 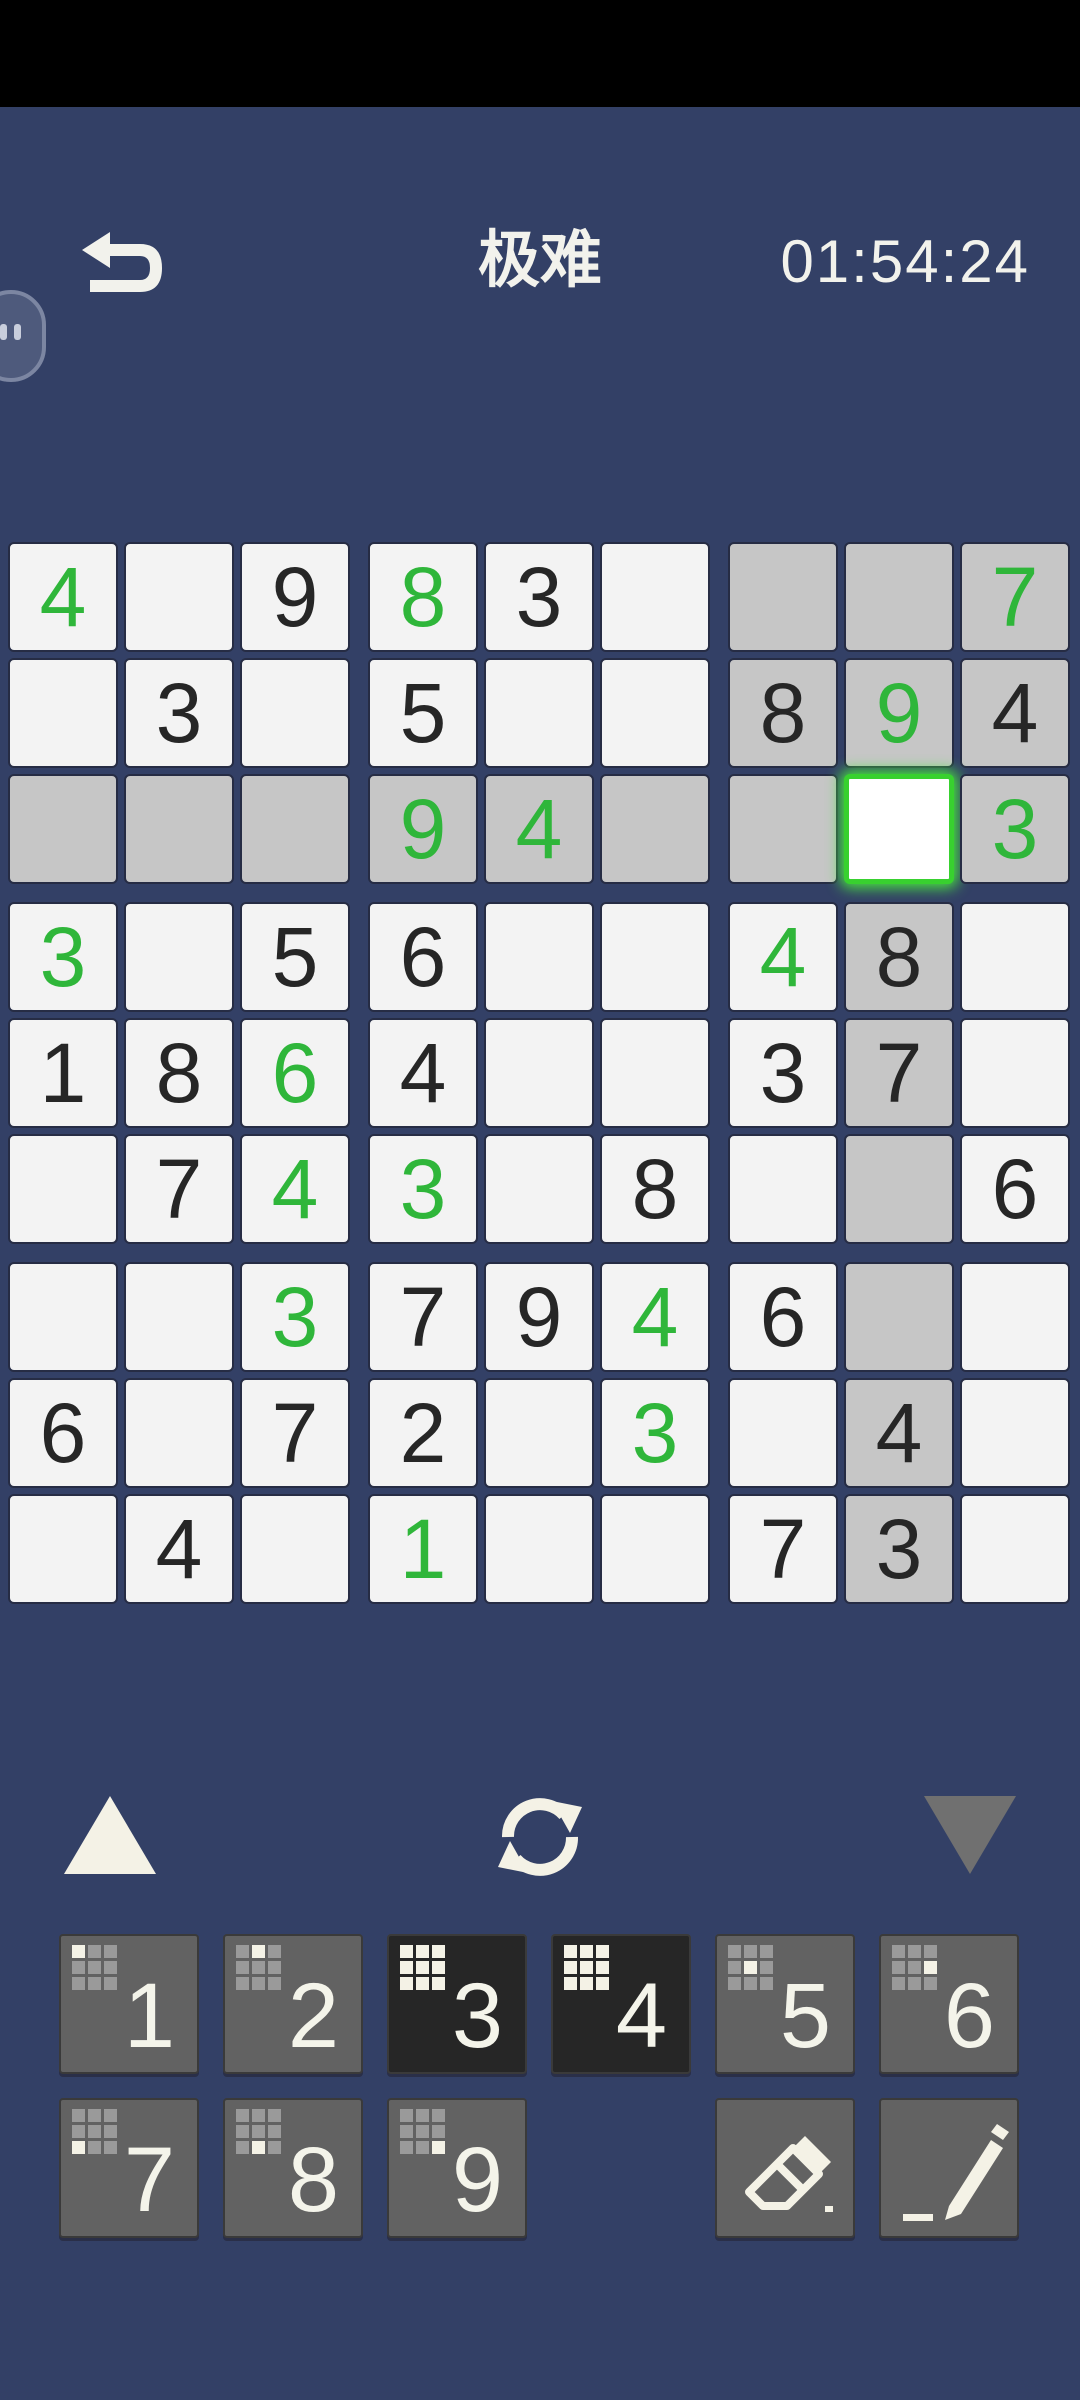 I want to click on refresh-button, so click(x=540, y=1837).